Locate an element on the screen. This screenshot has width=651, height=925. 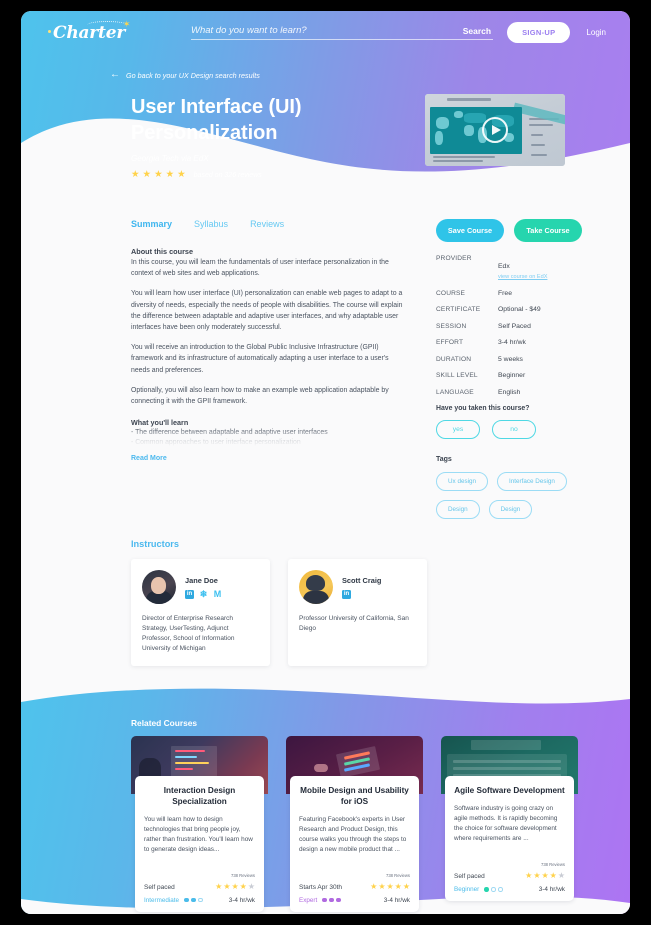
level-dots is located at coordinates (493, 889).